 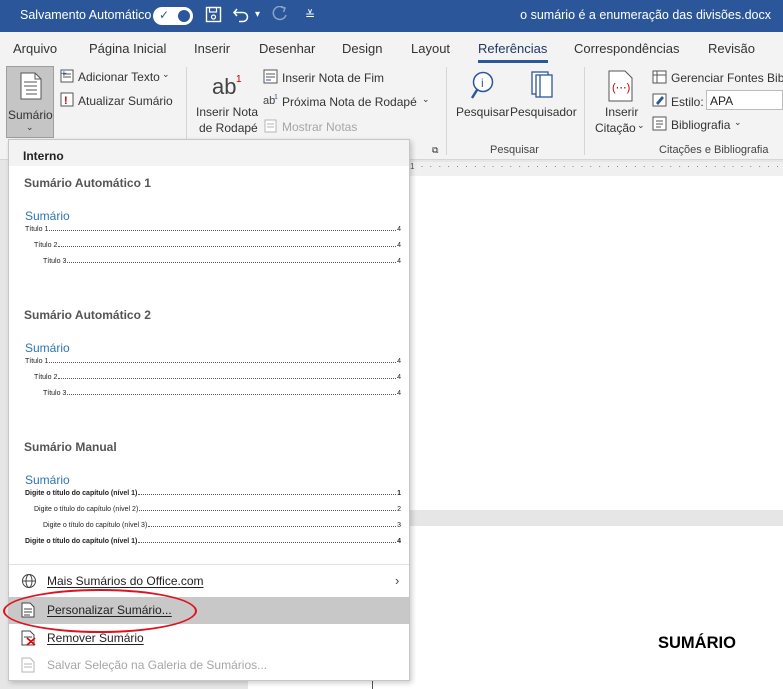 What do you see at coordinates (714, 150) in the screenshot?
I see `citacoes-group-label: Citações e Bibliografia` at bounding box center [714, 150].